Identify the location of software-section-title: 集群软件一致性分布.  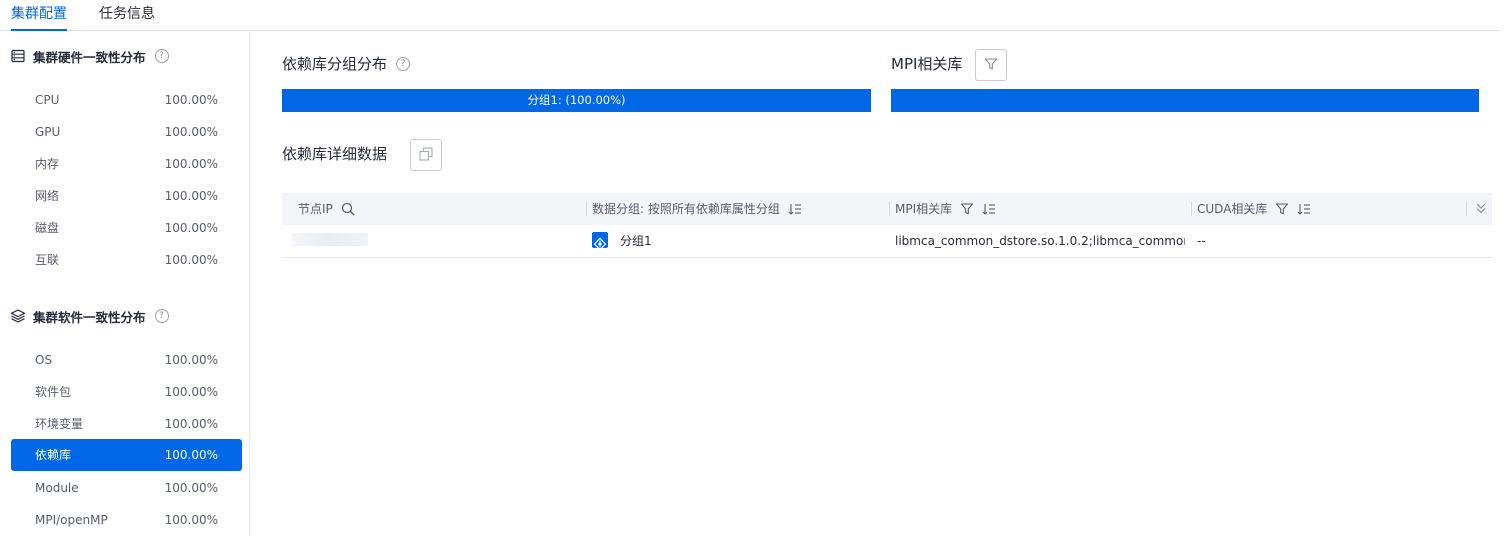
(89, 317).